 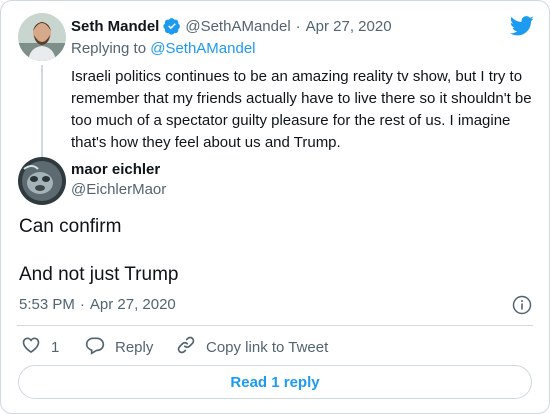 I want to click on reply-label: Reply, so click(x=134, y=347).